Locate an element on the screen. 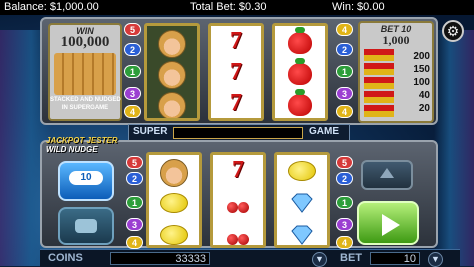 The height and width of the screenshot is (267, 474). lower-reel-2: 7 is located at coordinates (238, 200).